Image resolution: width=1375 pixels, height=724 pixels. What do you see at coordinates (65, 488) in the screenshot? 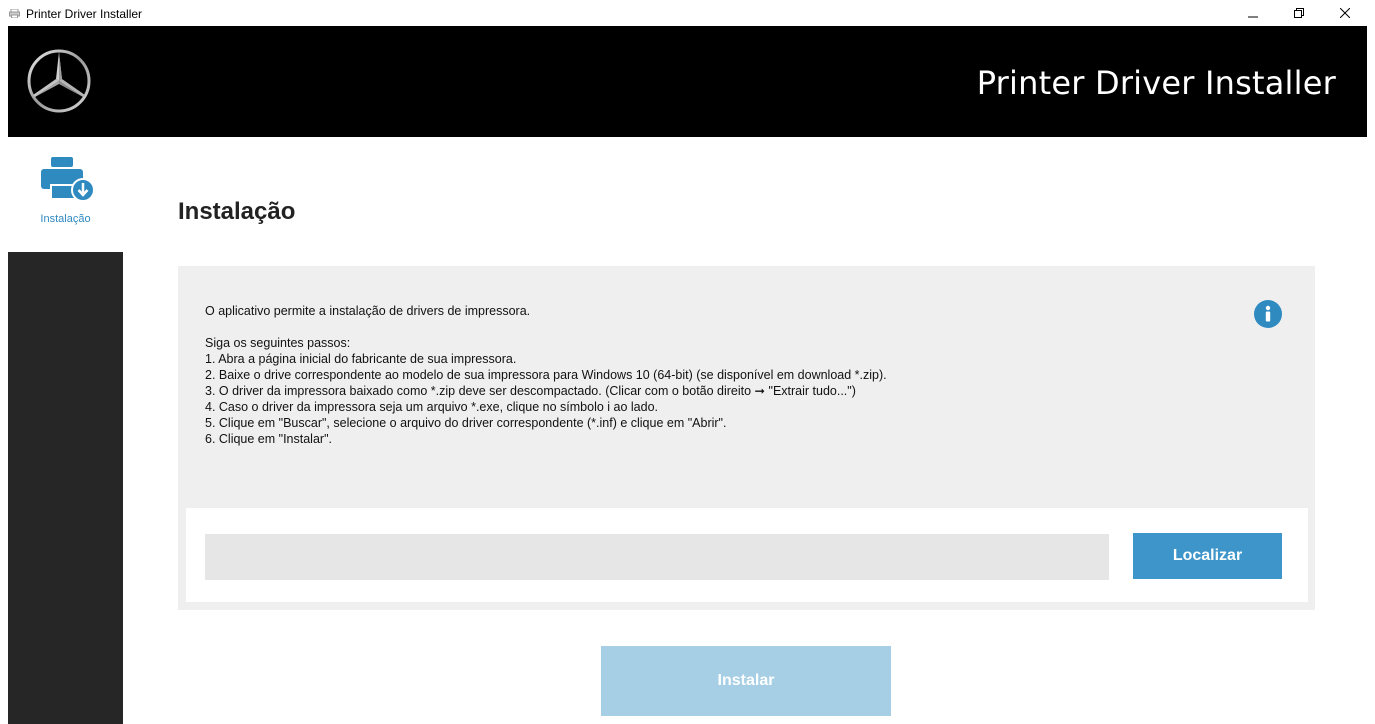
I see `sidebar-background` at bounding box center [65, 488].